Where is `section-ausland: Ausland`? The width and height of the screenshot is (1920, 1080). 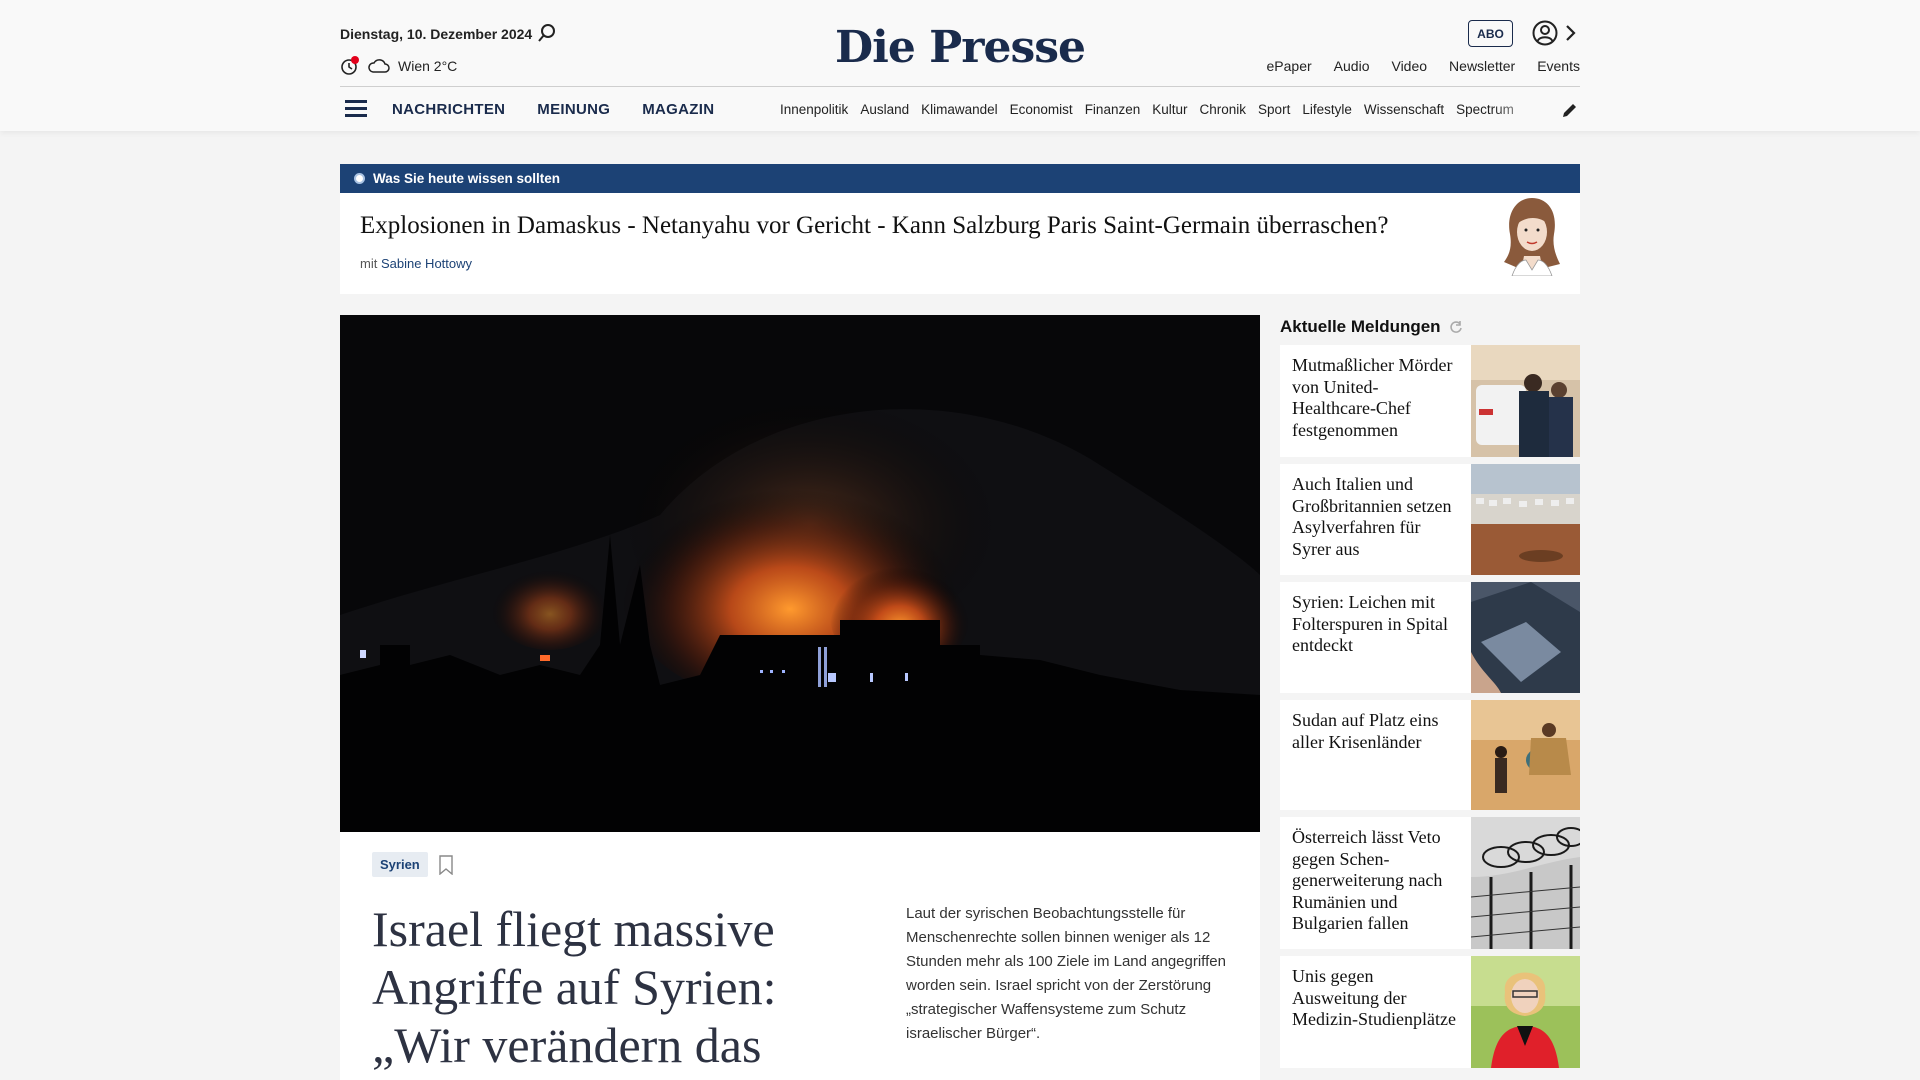 section-ausland: Ausland is located at coordinates (884, 109).